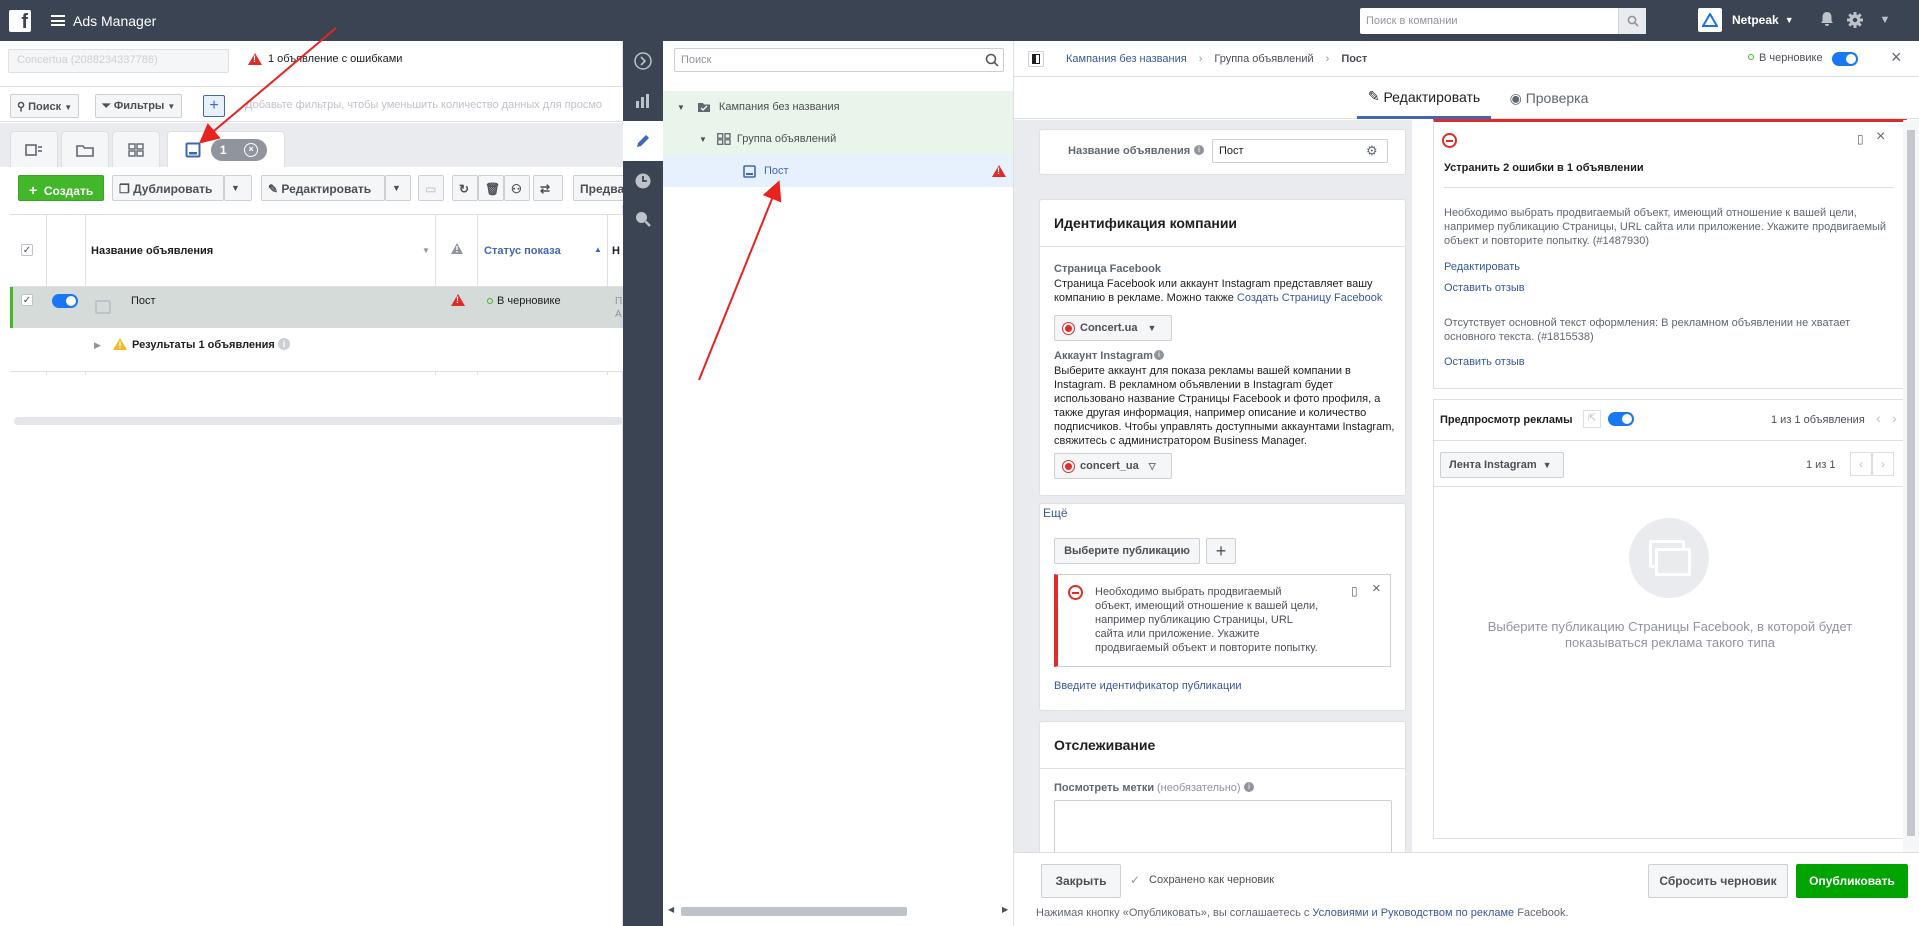  Describe the element at coordinates (1894, 418) in the screenshot. I see `chevron-right-icon: ›` at that location.